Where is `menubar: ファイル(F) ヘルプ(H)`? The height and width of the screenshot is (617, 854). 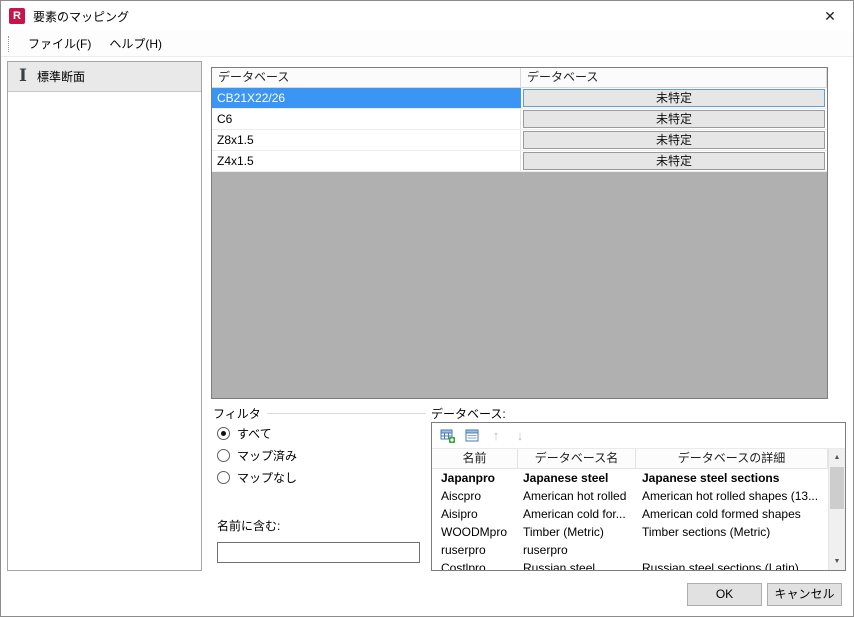
menubar: ファイル(F) ヘルプ(H) is located at coordinates (427, 44).